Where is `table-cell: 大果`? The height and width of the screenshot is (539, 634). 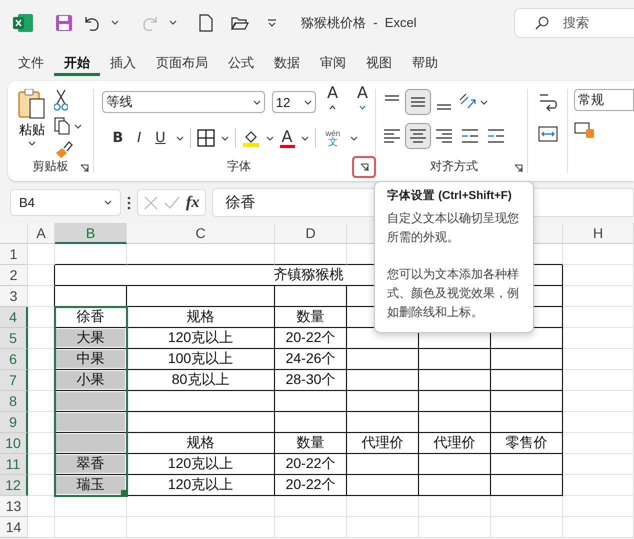 table-cell: 大果 is located at coordinates (91, 338).